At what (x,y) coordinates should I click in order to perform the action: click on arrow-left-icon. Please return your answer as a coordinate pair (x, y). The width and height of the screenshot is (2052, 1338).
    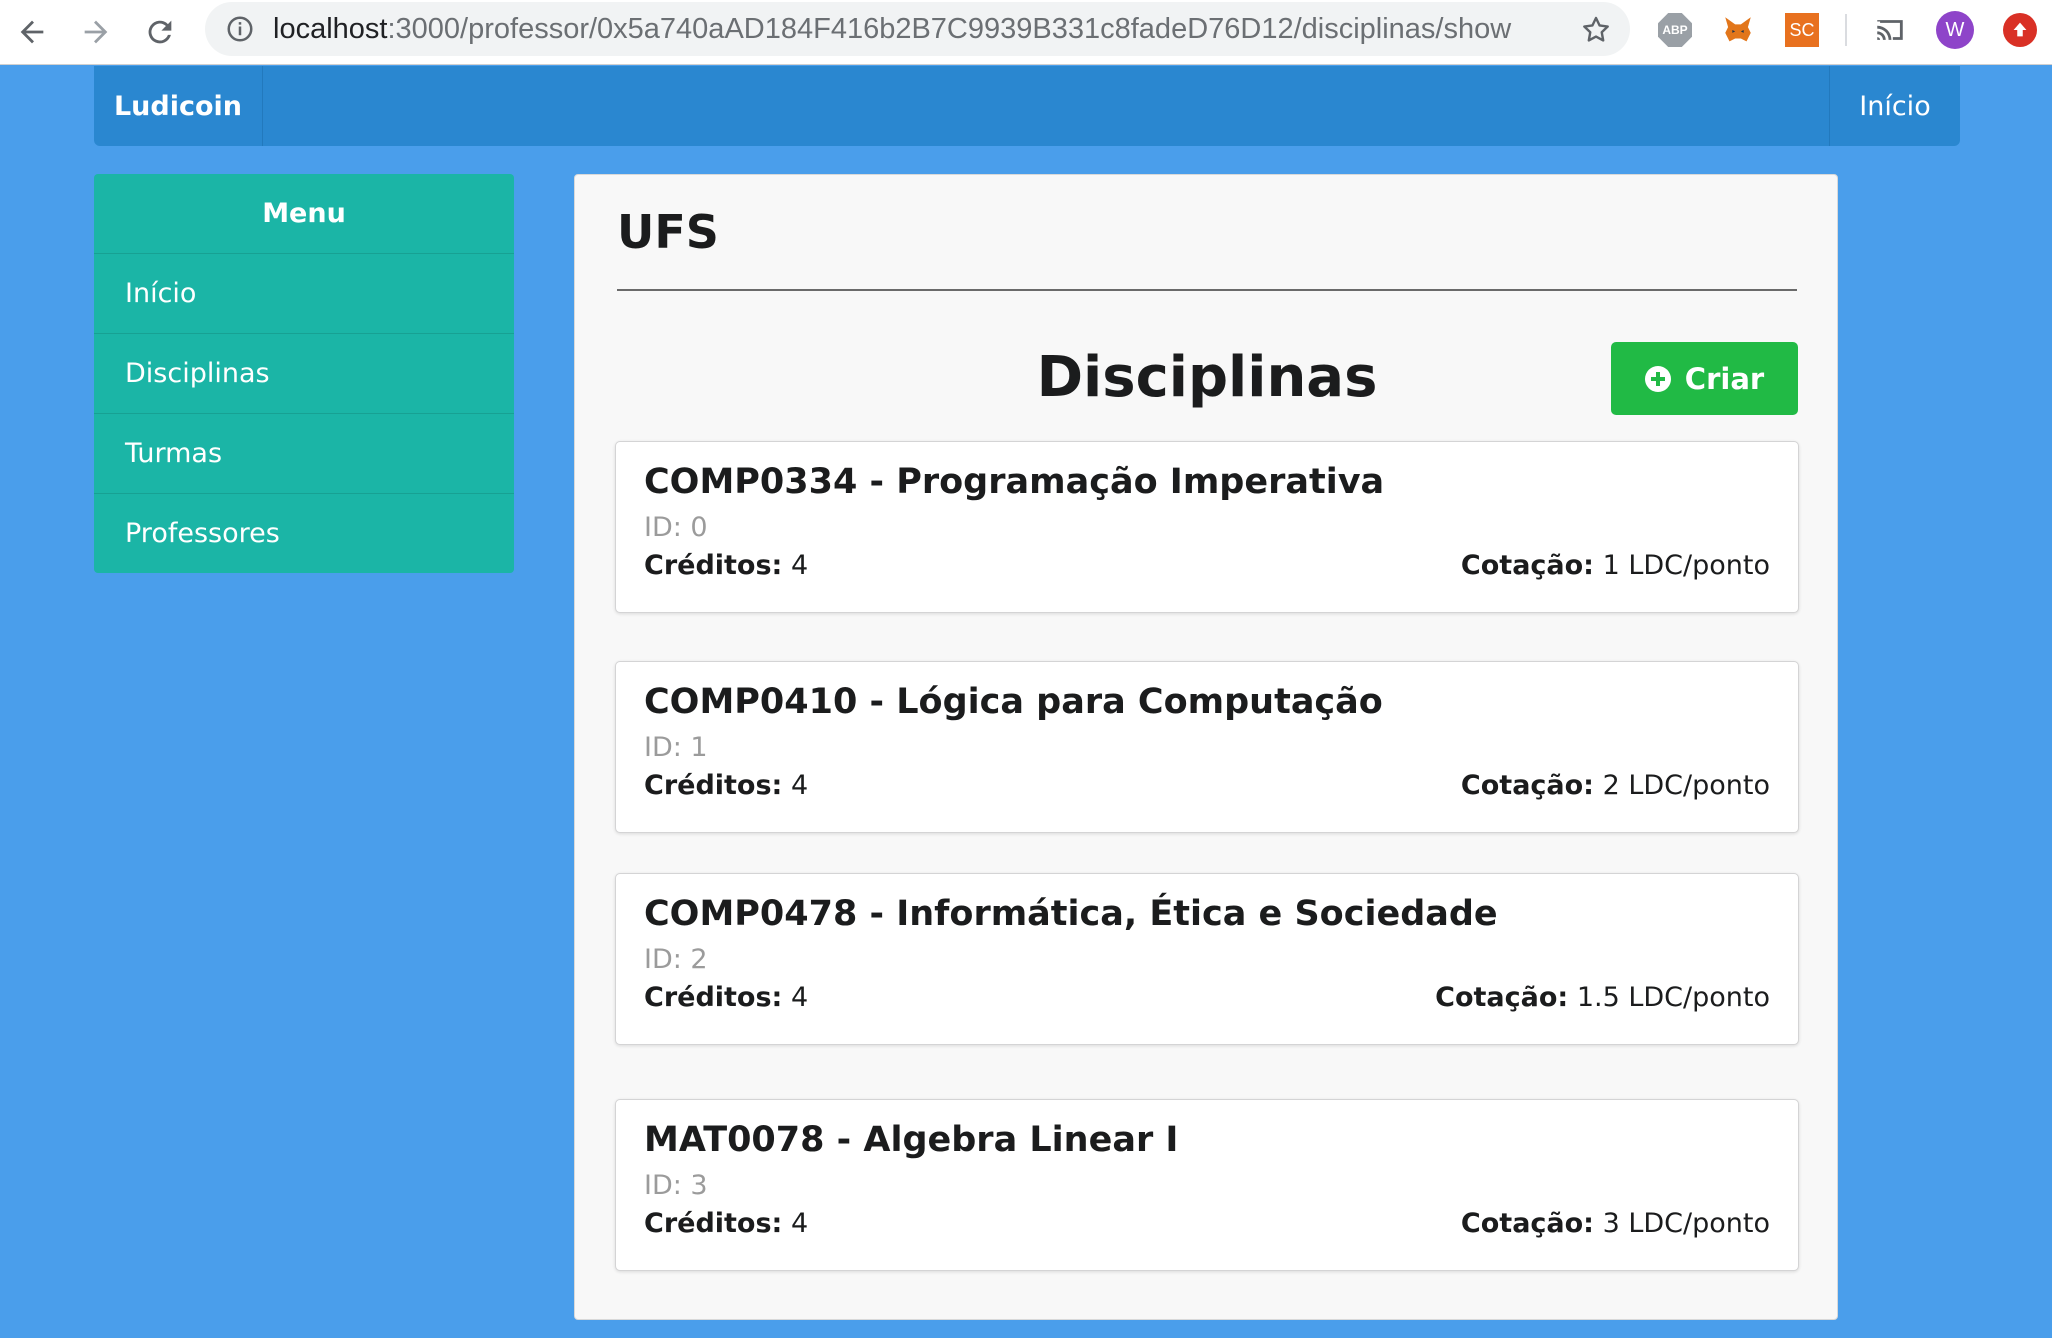
    Looking at the image, I should click on (32, 32).